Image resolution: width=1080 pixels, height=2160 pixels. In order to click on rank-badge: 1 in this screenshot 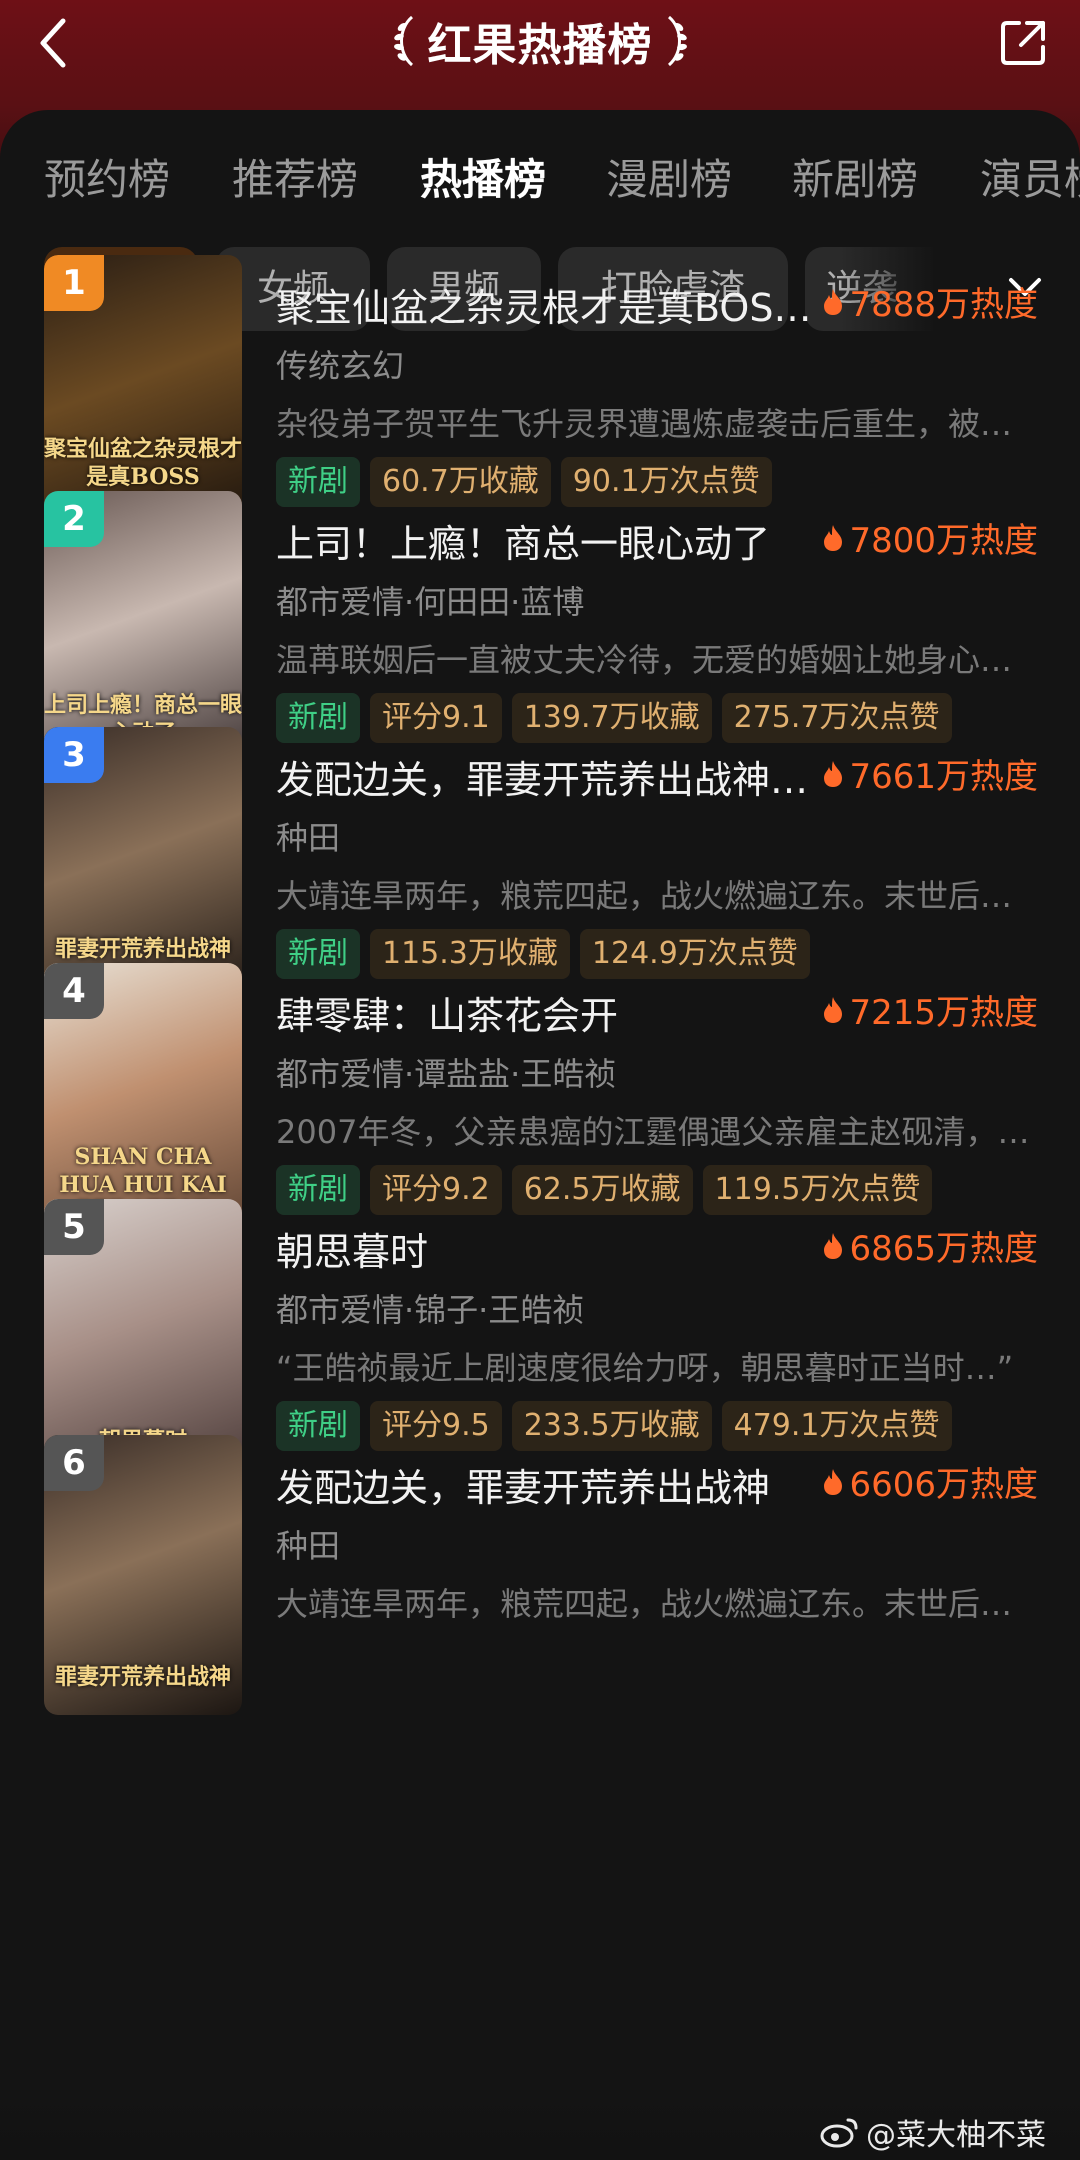, I will do `click(74, 283)`.